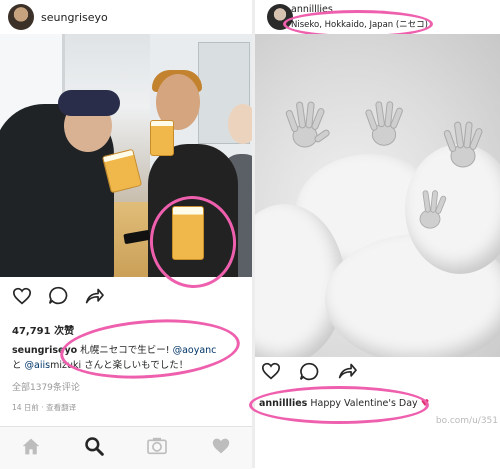  Describe the element at coordinates (38, 365) in the screenshot. I see `caption-mention: @aiis` at that location.